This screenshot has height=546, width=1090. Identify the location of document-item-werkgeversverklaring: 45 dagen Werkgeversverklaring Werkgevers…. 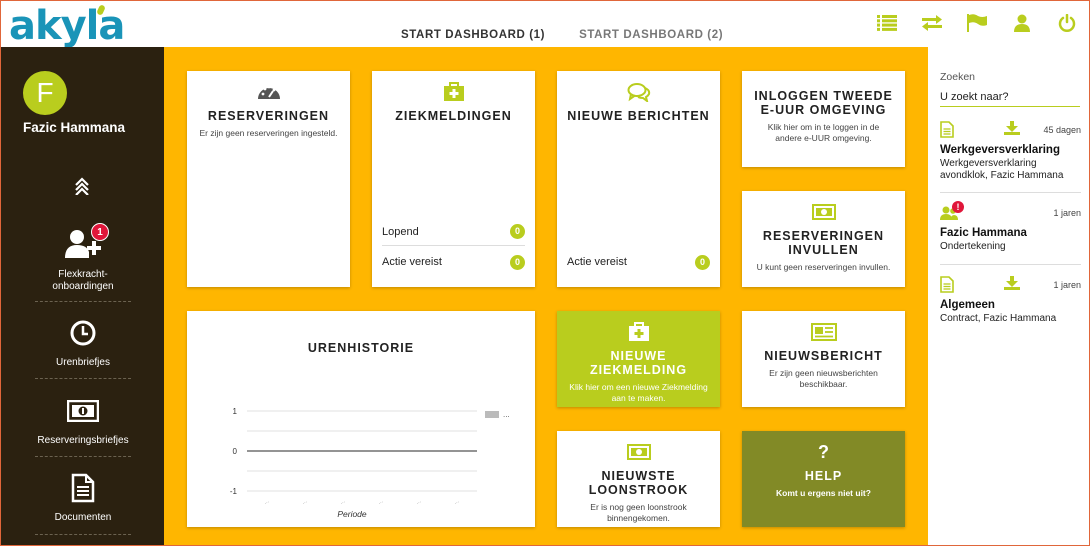
(1010, 151).